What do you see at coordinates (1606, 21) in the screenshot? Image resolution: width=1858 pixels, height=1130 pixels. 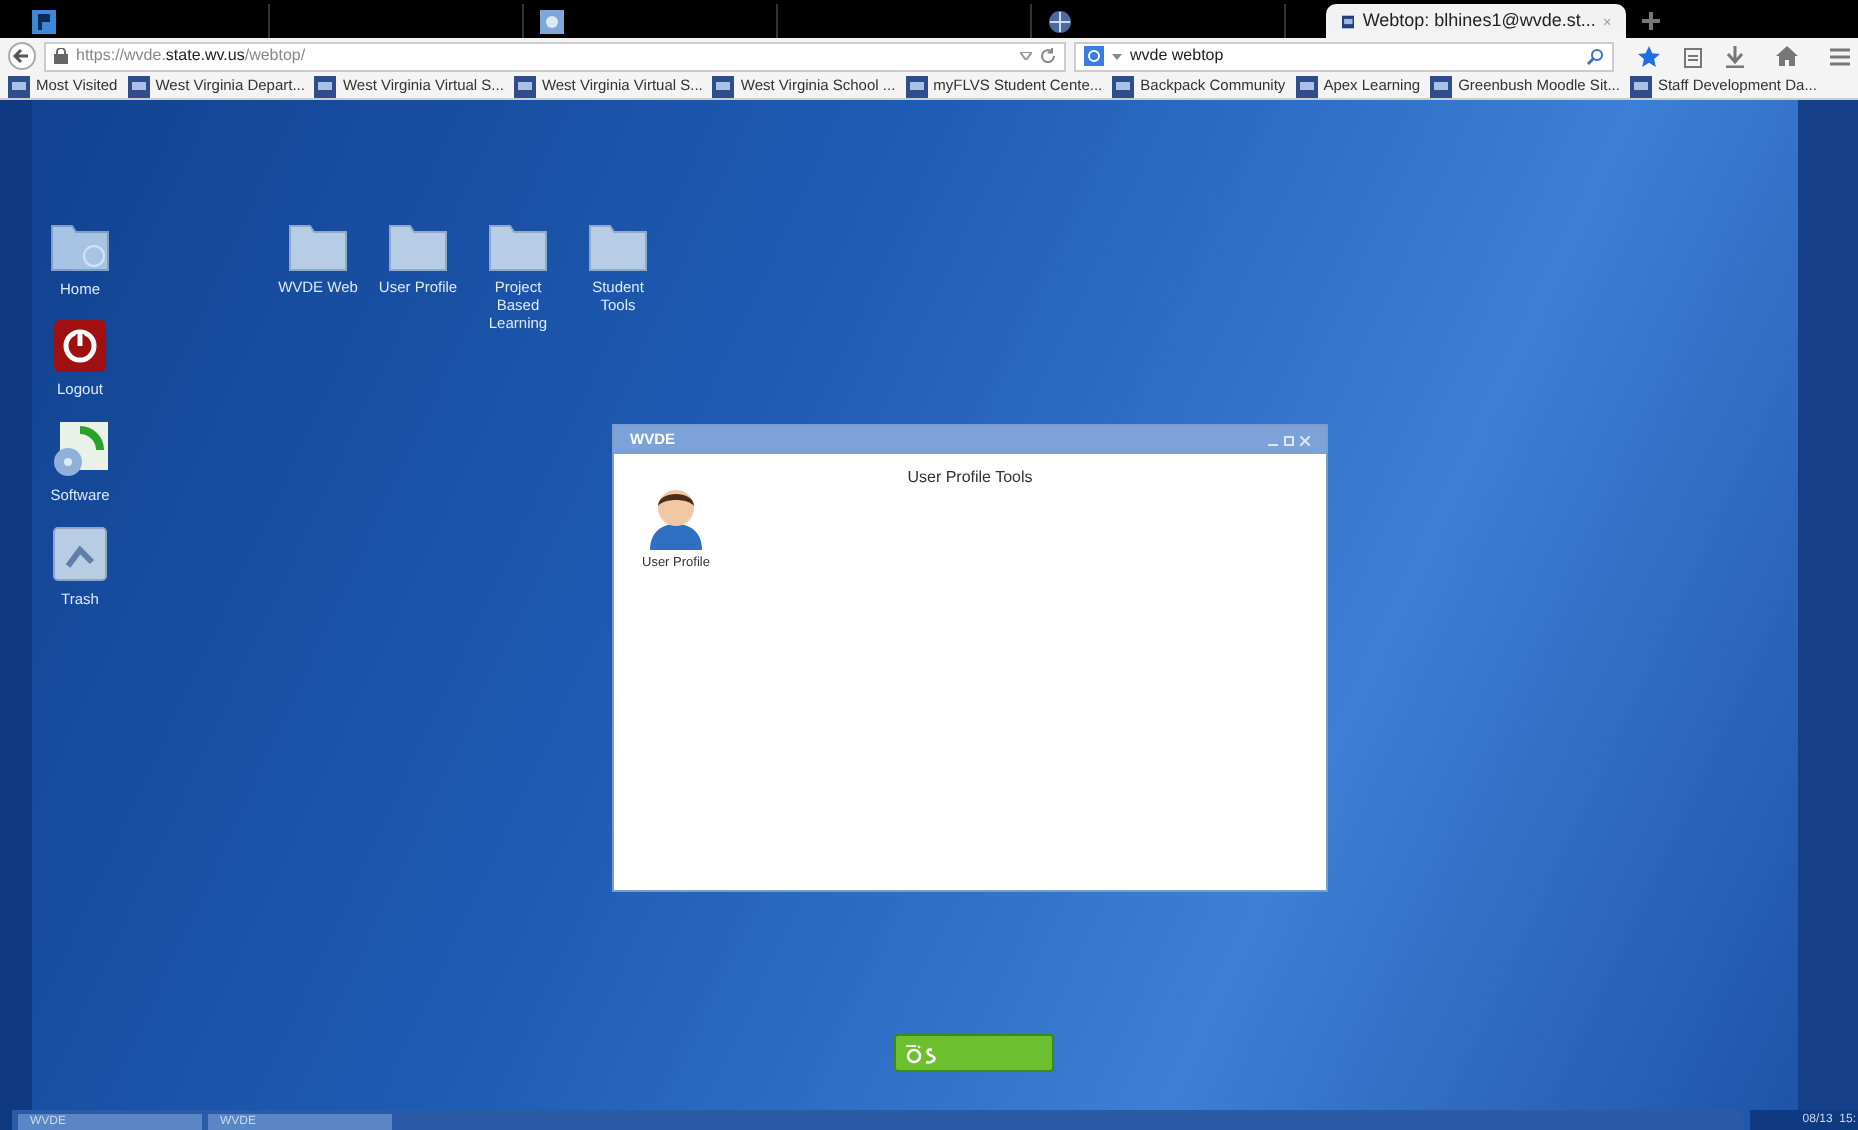 I see `close-icon` at bounding box center [1606, 21].